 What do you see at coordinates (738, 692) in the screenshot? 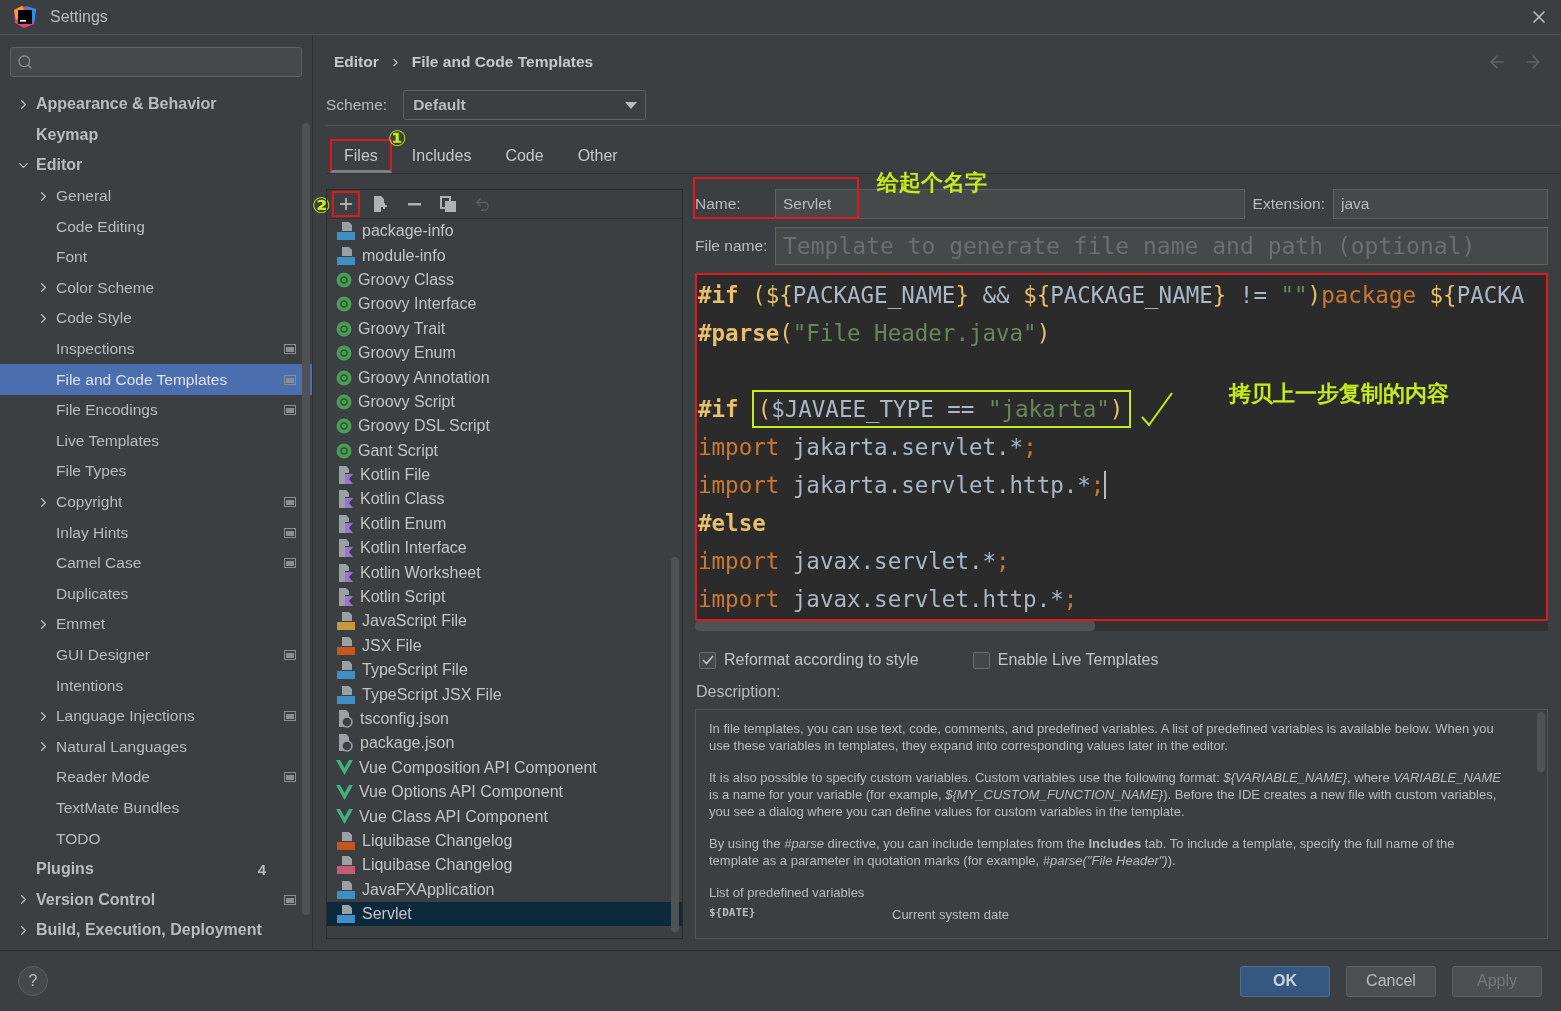
I see `description-label: Description:` at bounding box center [738, 692].